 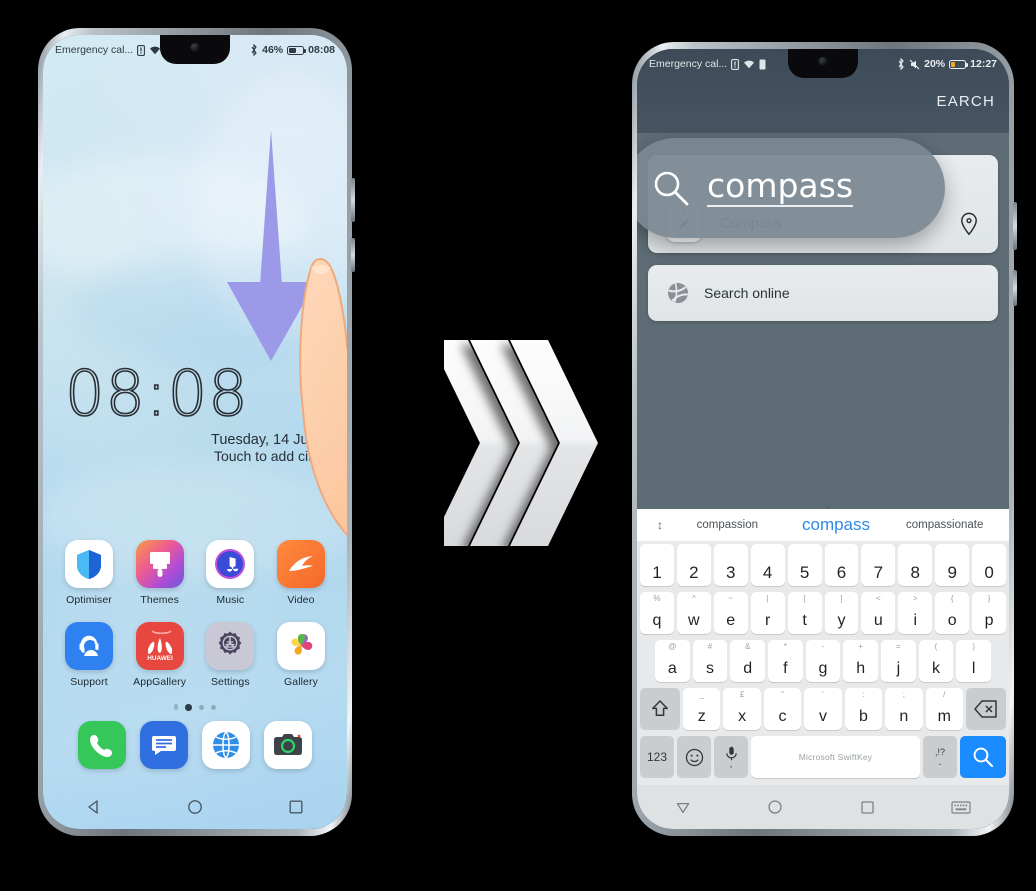 What do you see at coordinates (660, 709) in the screenshot?
I see `shift-key` at bounding box center [660, 709].